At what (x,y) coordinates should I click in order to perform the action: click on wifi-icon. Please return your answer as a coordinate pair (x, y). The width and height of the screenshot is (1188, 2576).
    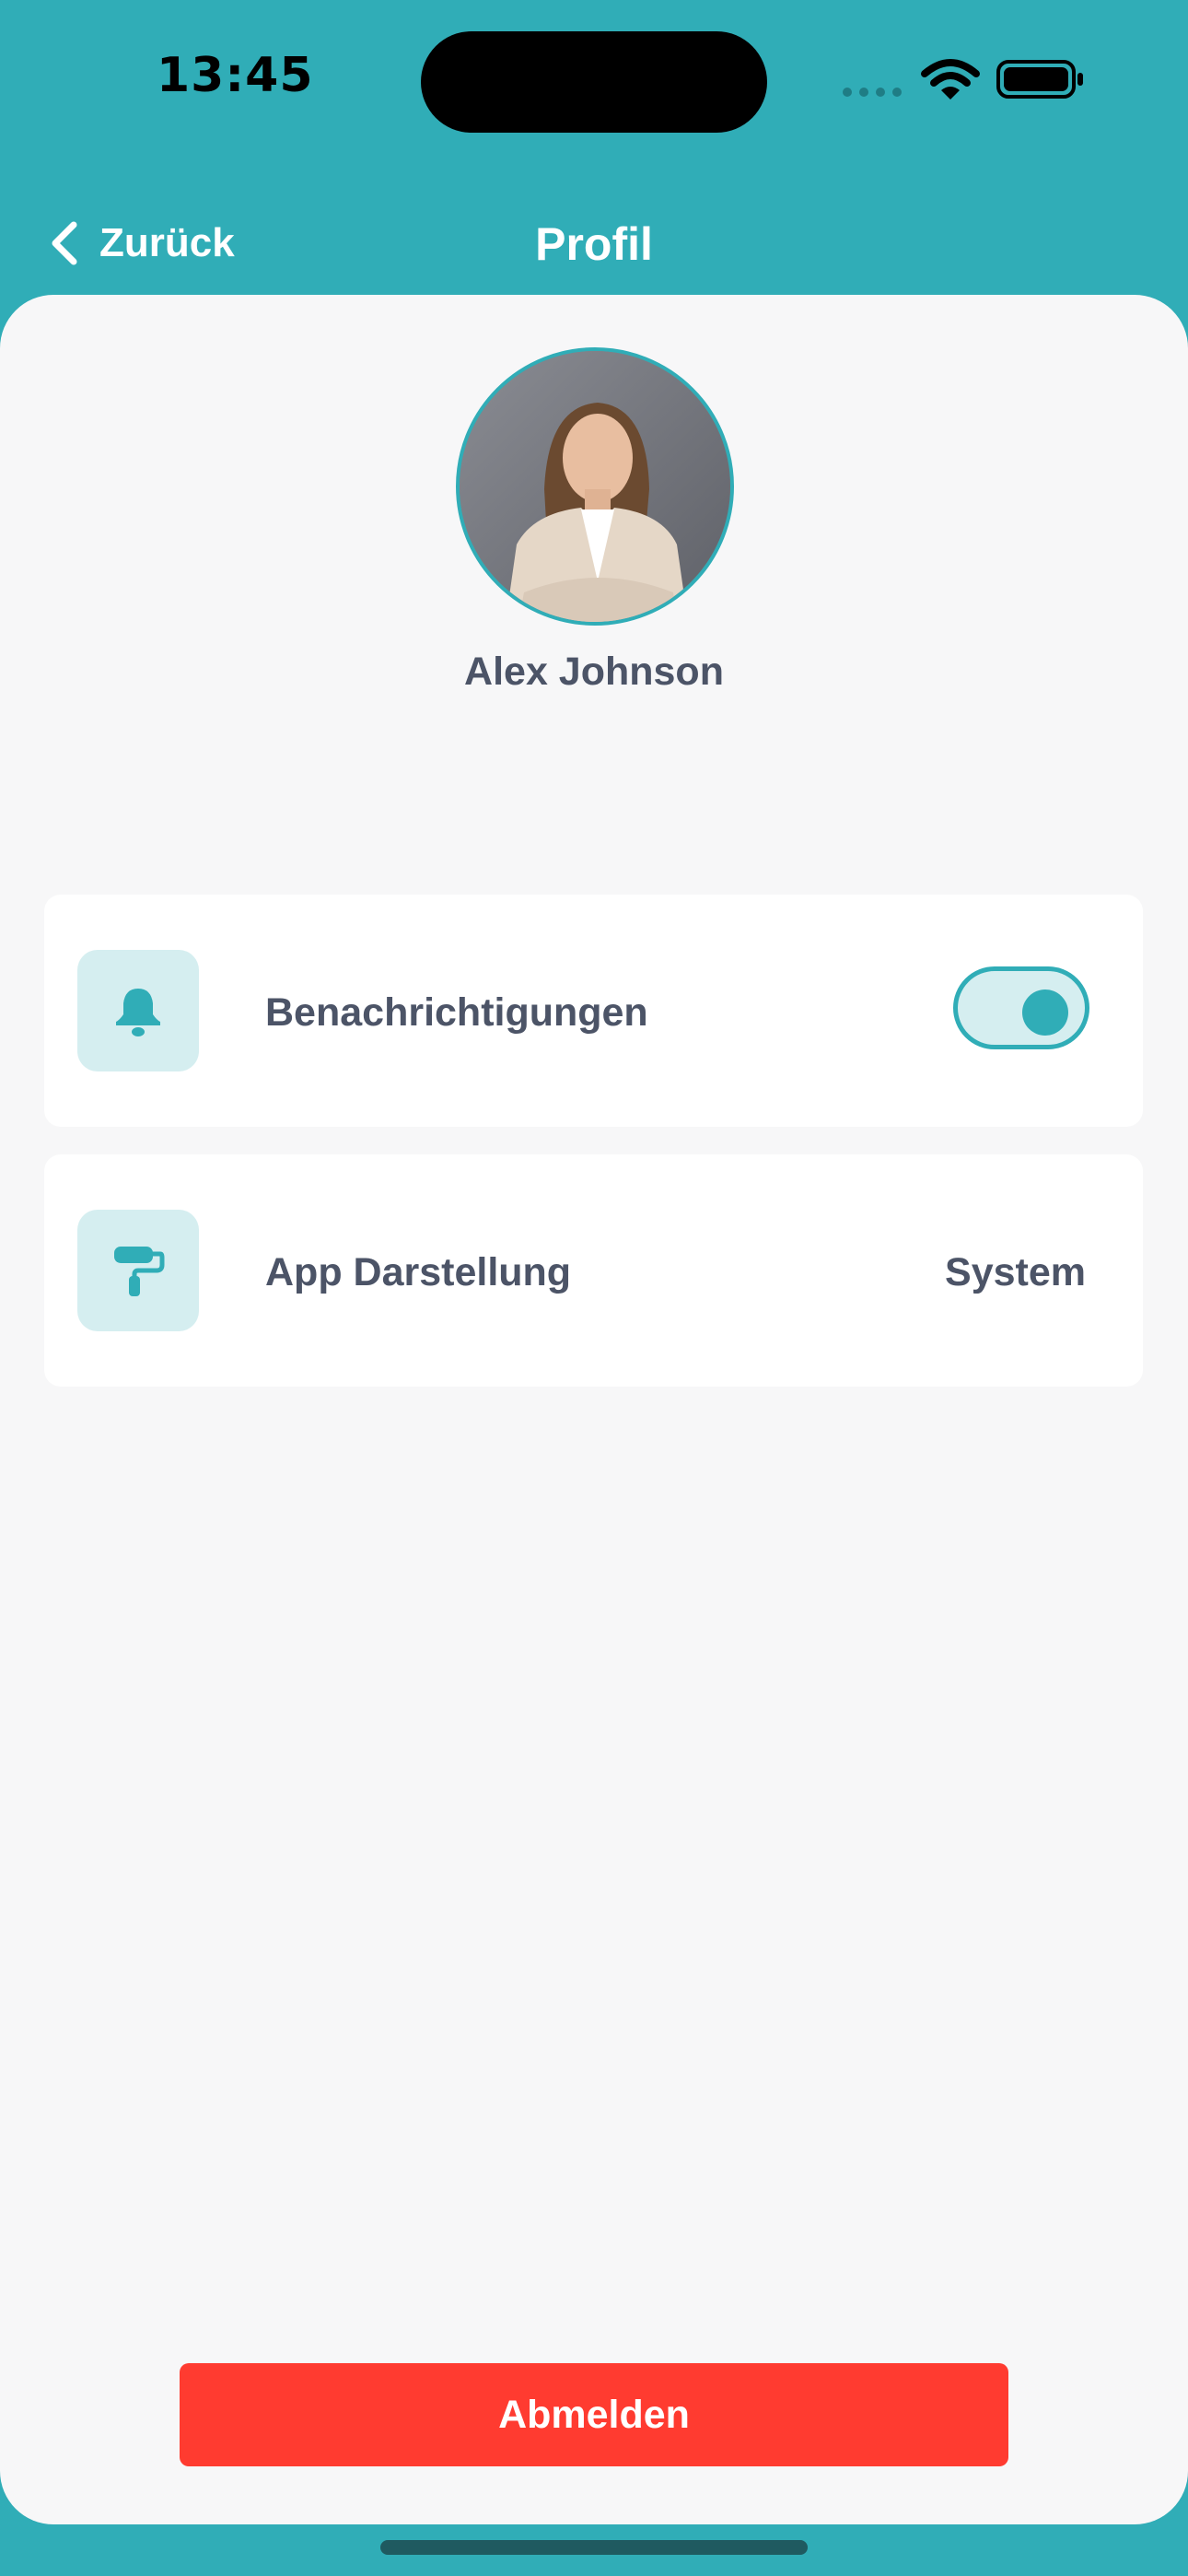
    Looking at the image, I should click on (951, 79).